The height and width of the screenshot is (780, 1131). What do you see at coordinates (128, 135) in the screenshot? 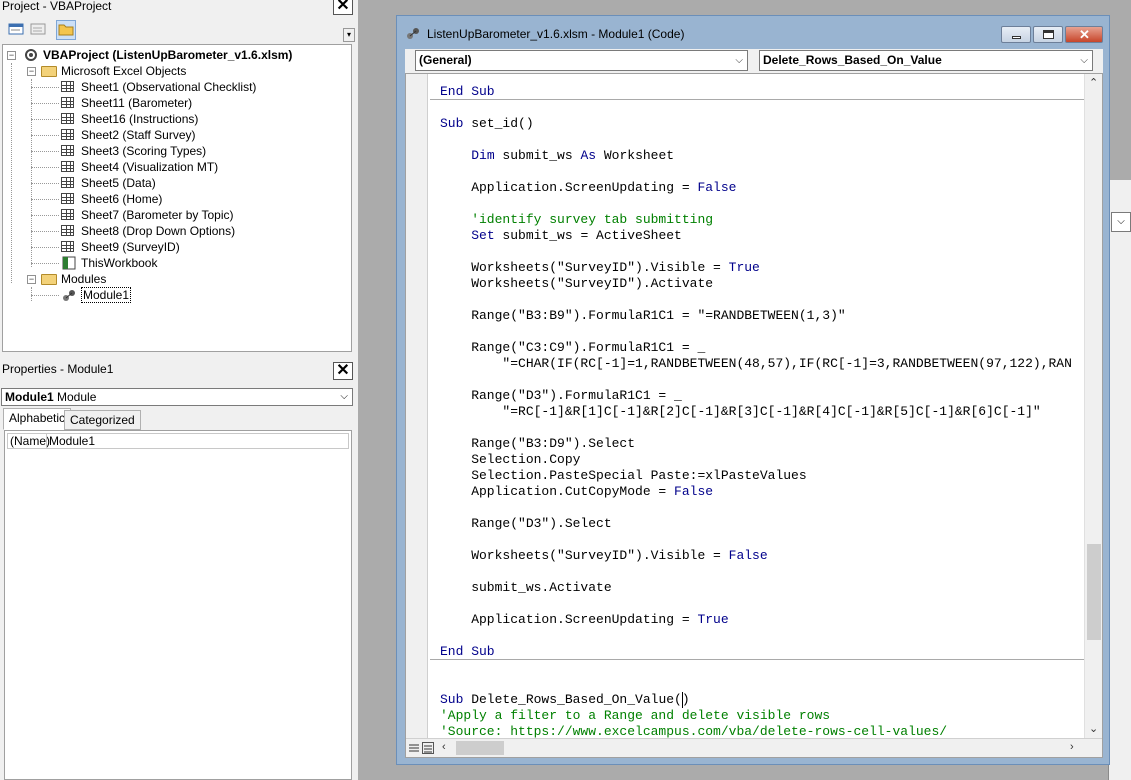
I see `tree-item-sheet: Sheet2 (Staff Survey)` at bounding box center [128, 135].